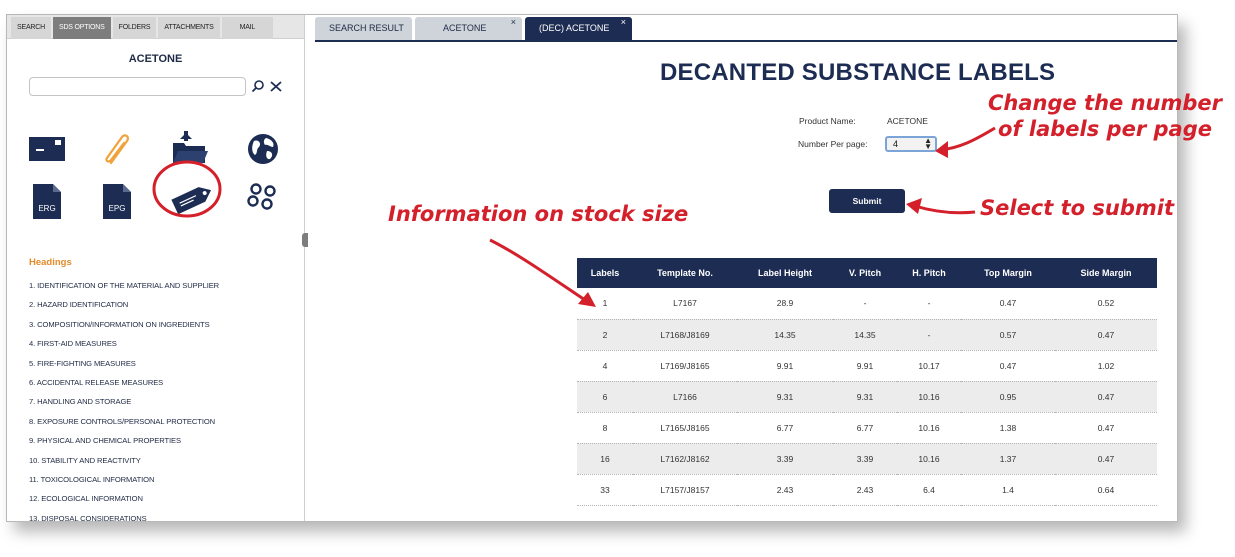 The width and height of the screenshot is (1235, 557). What do you see at coordinates (867, 201) in the screenshot?
I see `submit-button: Submit` at bounding box center [867, 201].